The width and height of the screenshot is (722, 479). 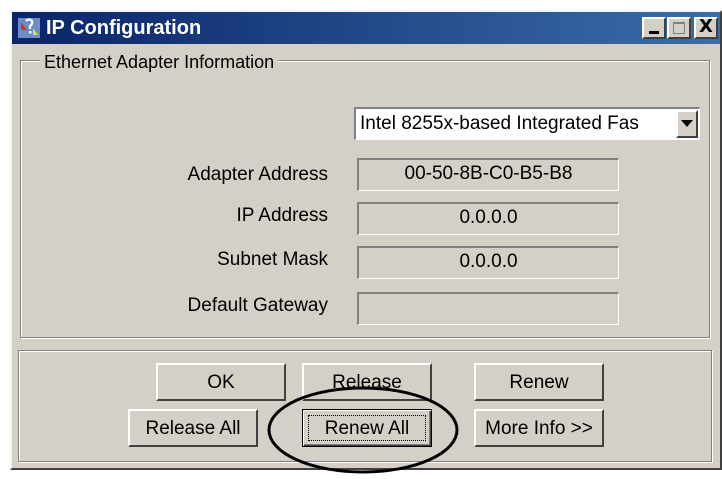 What do you see at coordinates (488, 262) in the screenshot?
I see `subnet-mask-field: 0.0.0.0` at bounding box center [488, 262].